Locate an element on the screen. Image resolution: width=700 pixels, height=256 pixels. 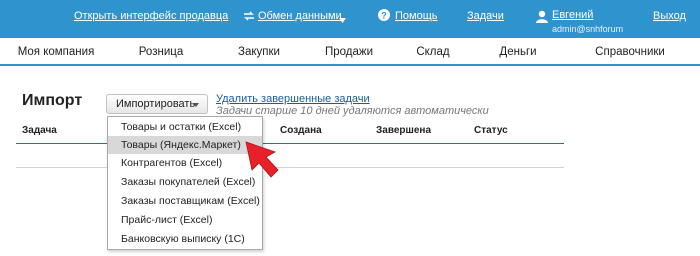
exchange-icon is located at coordinates (249, 17).